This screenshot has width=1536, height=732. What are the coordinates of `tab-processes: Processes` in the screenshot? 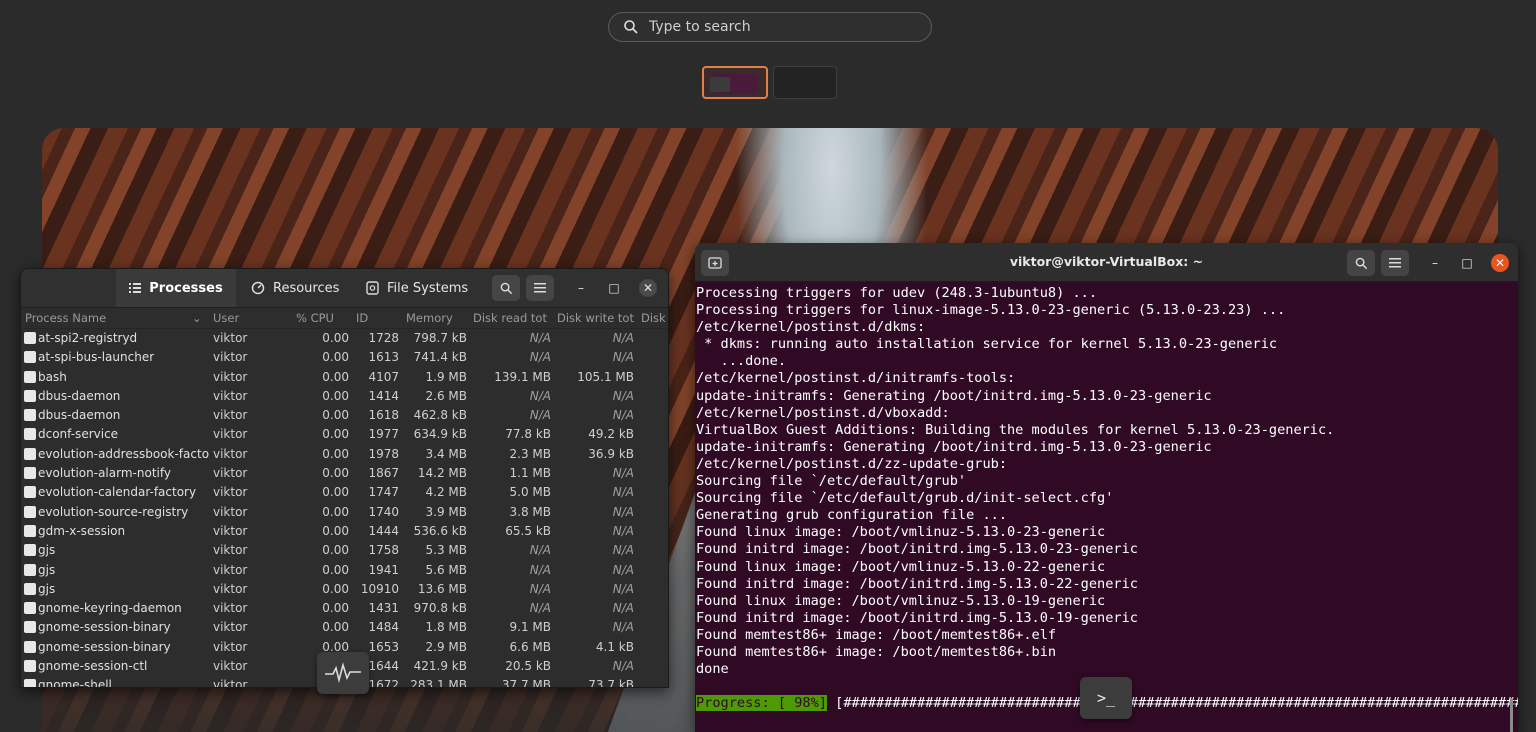 It's located at (176, 288).